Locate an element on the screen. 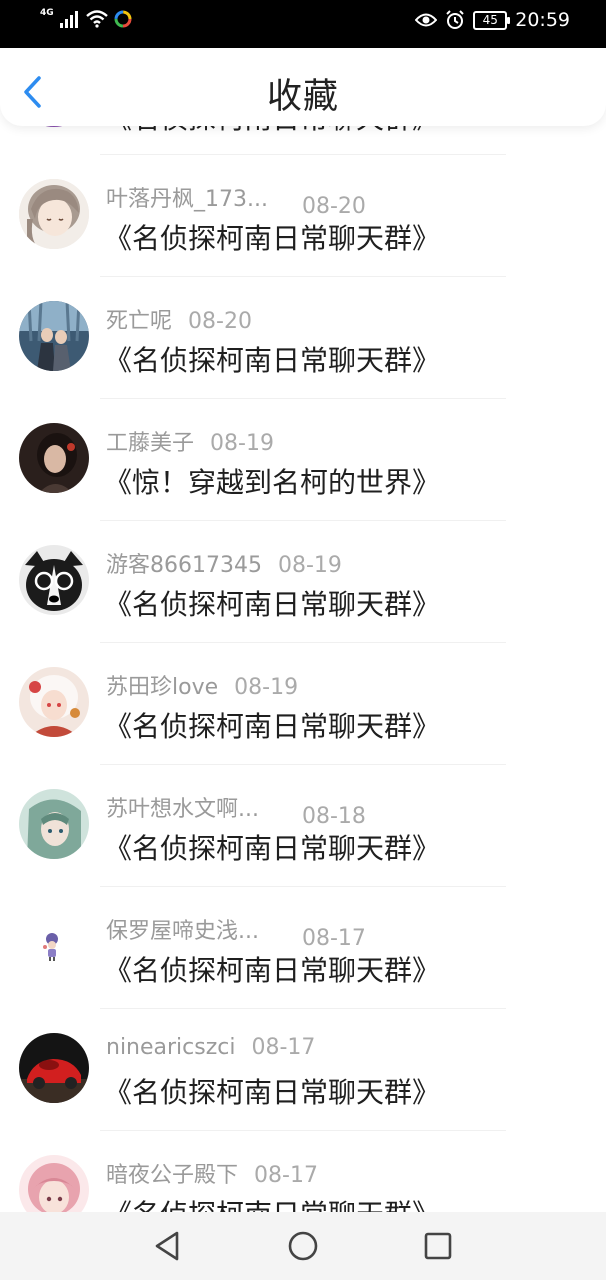  pink-hair-avatar is located at coordinates (54, 1183).